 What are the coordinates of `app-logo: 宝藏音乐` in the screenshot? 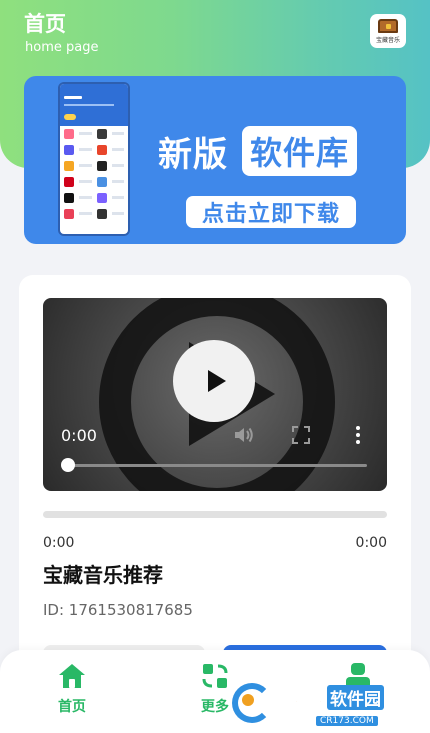 It's located at (388, 31).